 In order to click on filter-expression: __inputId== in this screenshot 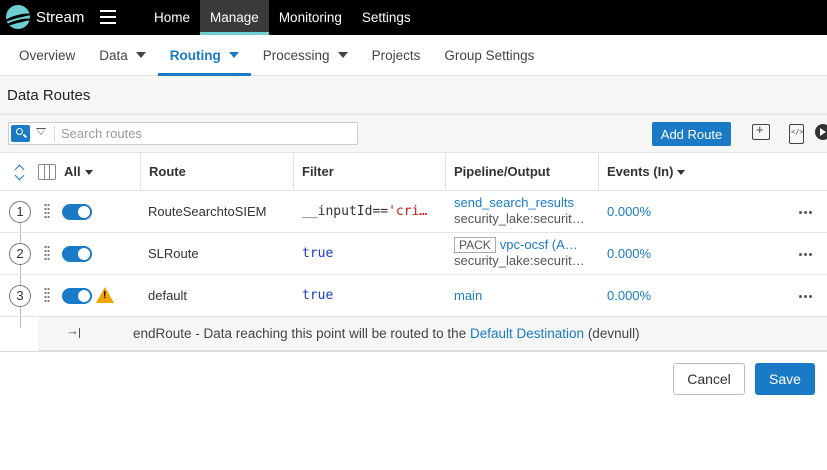, I will do `click(345, 211)`.